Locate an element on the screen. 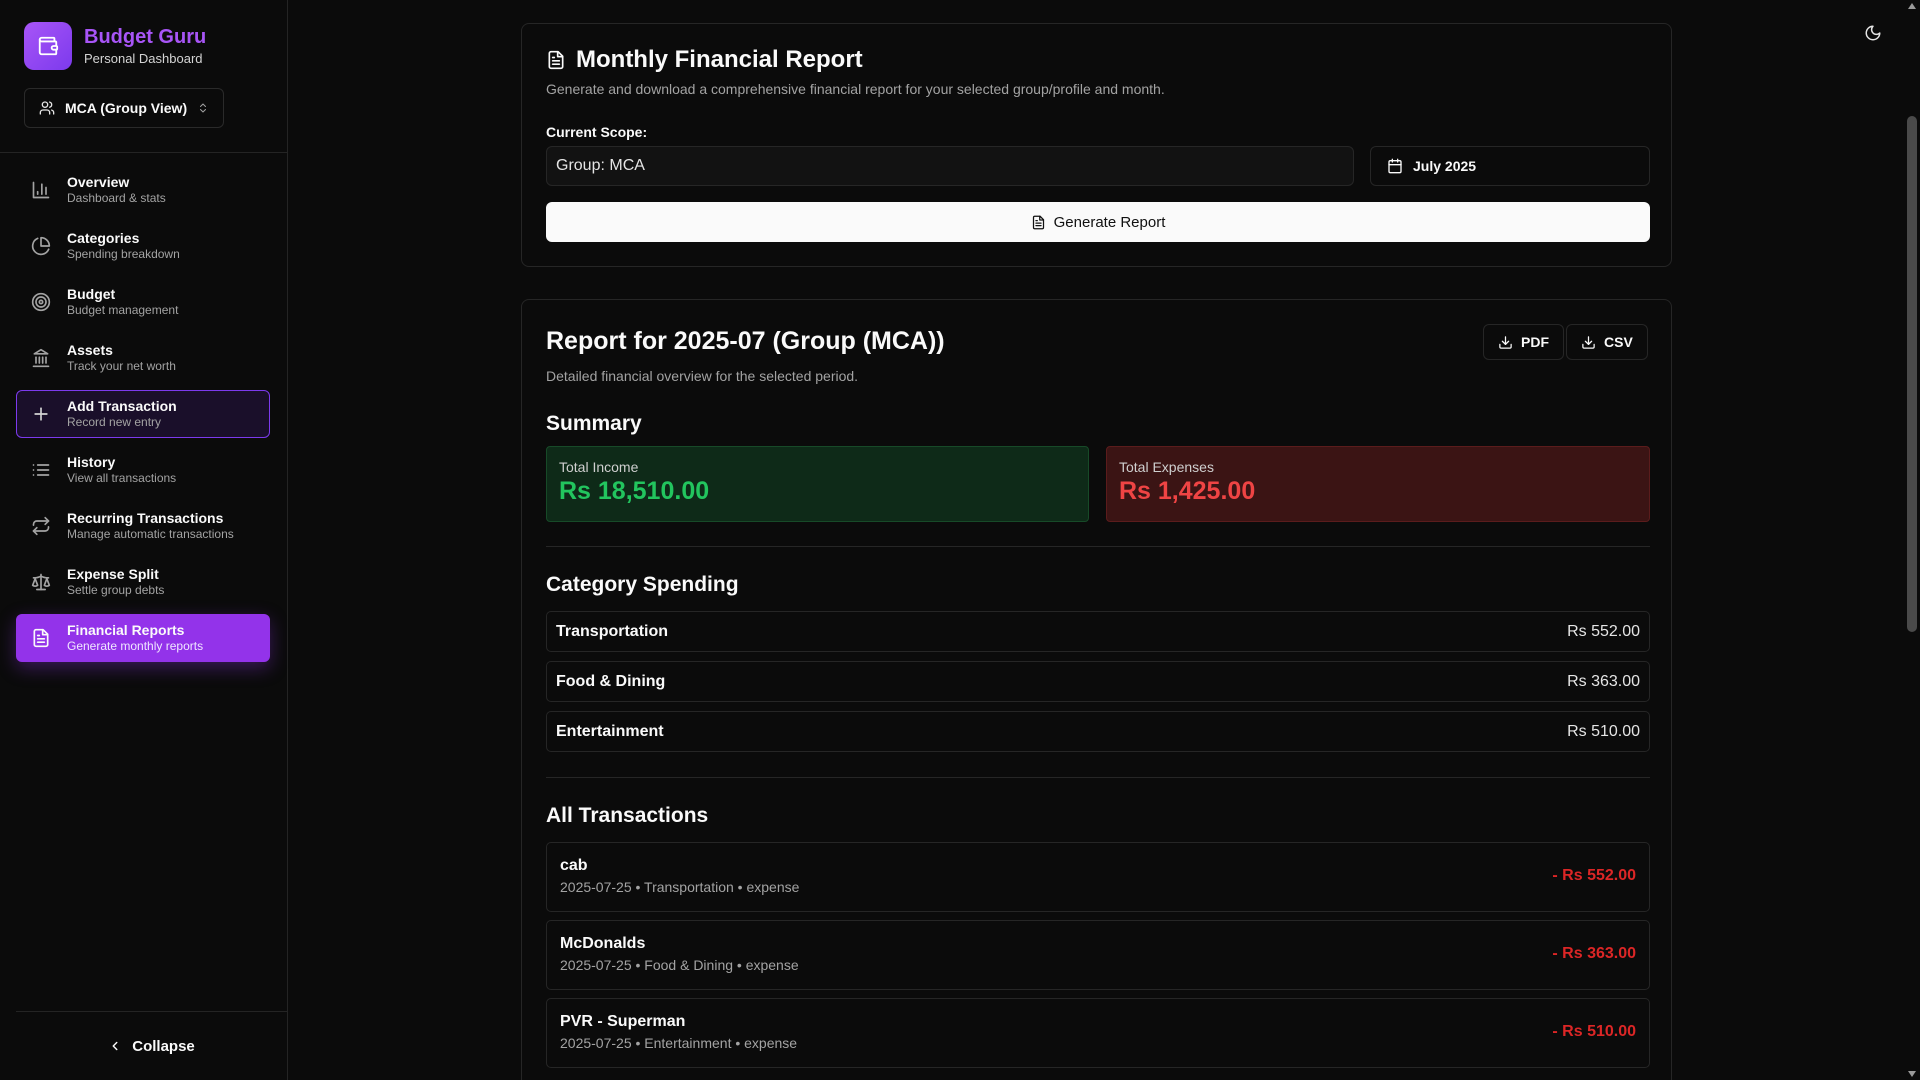  report-generator-heading: Monthly Financial Report is located at coordinates (1096, 60).